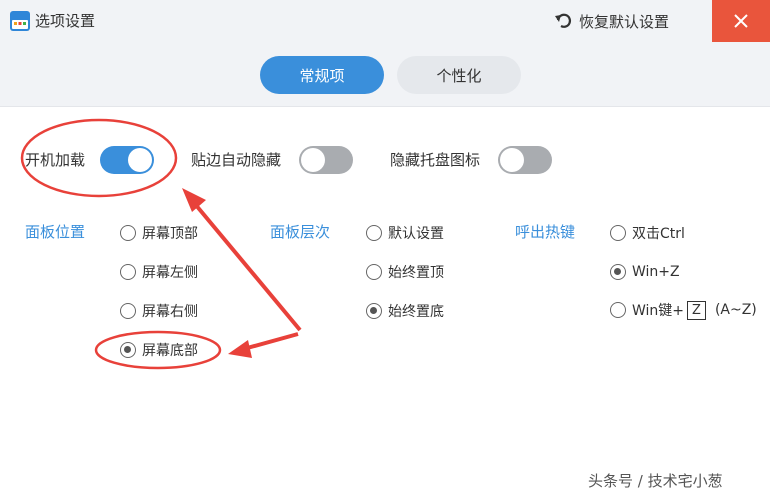 This screenshot has height=498, width=770. What do you see at coordinates (236, 160) in the screenshot?
I see `toggle-label-edge-hide: 贴边自动隐藏` at bounding box center [236, 160].